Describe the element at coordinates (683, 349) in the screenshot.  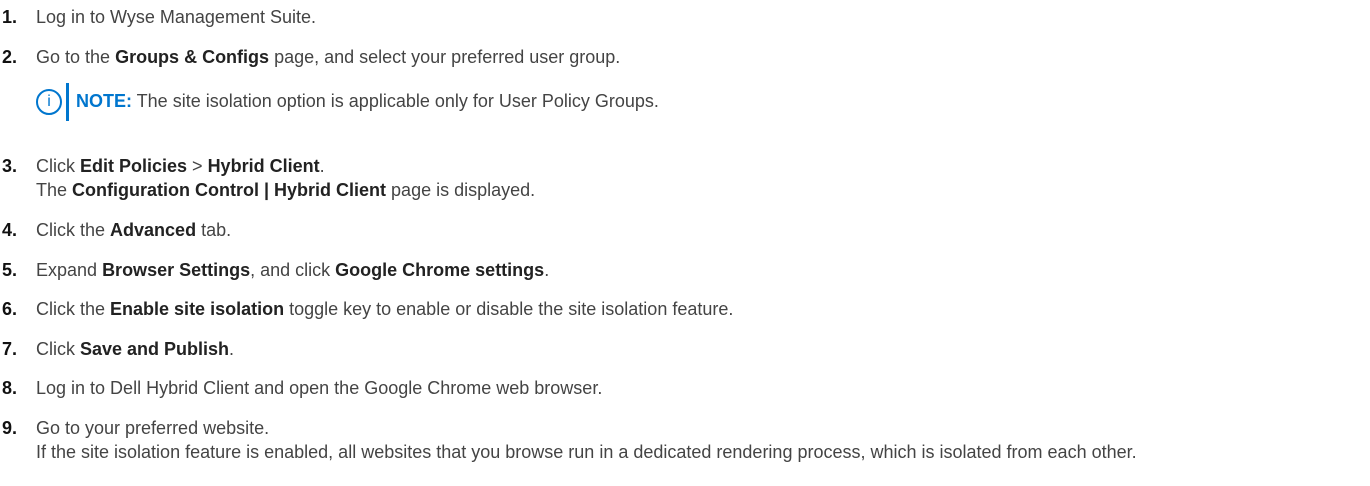
I see `step-7: 7. Click Save and Publish.` at that location.